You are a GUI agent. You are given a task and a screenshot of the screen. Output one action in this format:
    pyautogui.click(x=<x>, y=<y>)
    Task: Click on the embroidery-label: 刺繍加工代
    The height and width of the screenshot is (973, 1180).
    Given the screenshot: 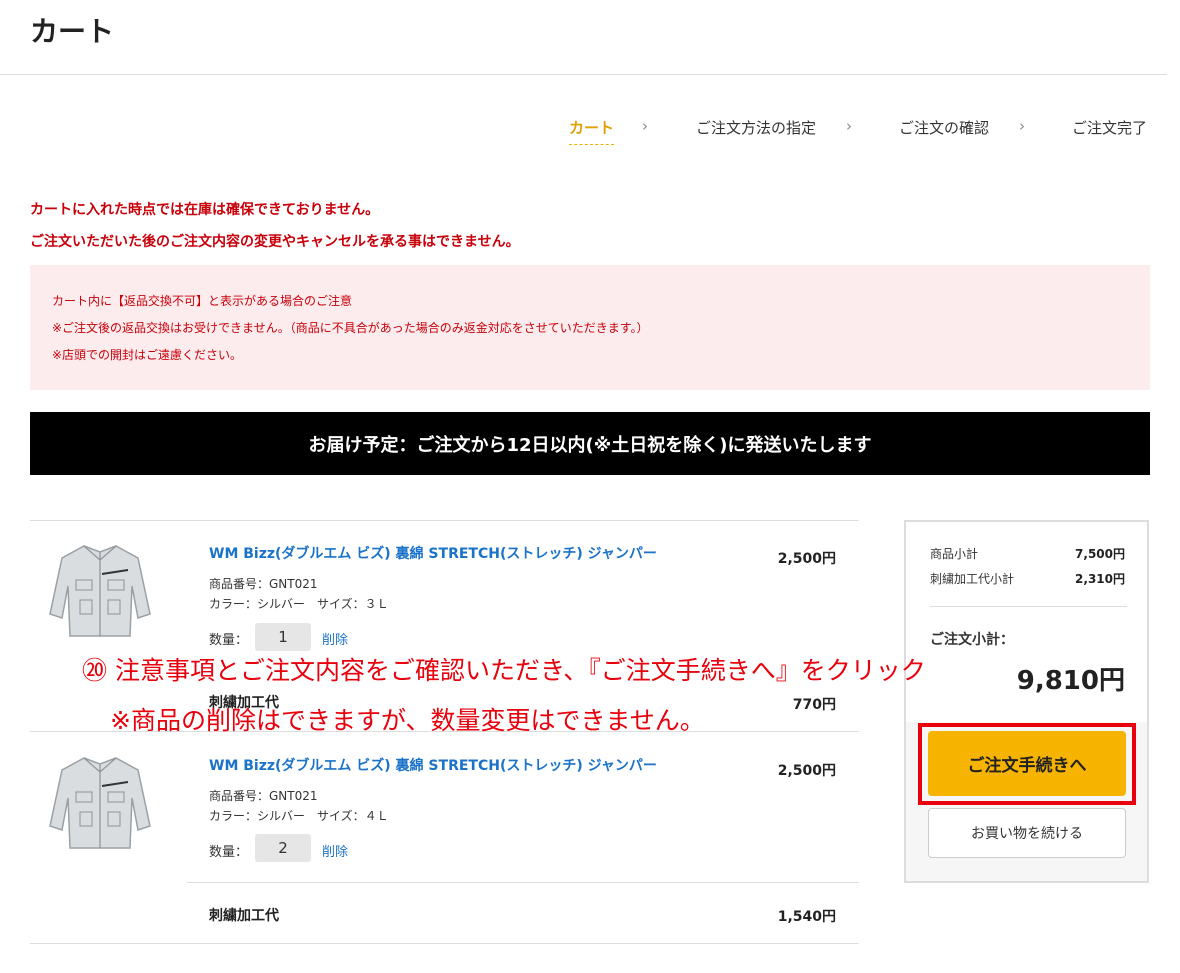 What is the action you would take?
    pyautogui.click(x=244, y=916)
    